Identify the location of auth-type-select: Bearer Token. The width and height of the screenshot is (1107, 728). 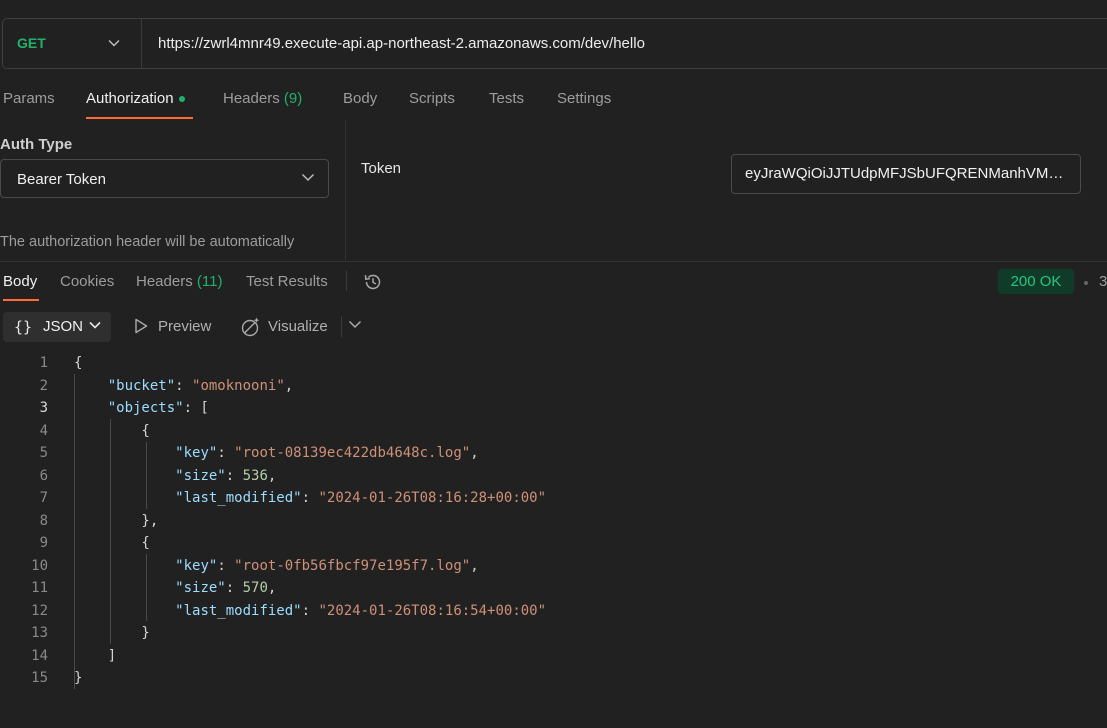
(164, 178).